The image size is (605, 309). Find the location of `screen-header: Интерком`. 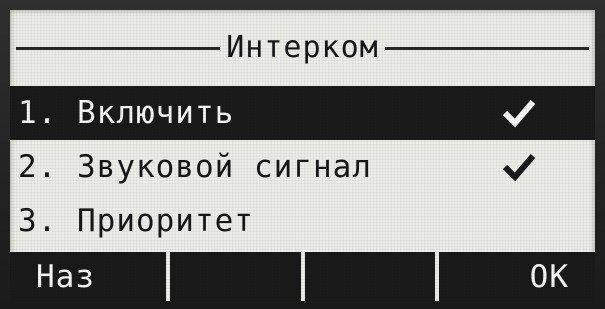

screen-header: Интерком is located at coordinates (302, 48).